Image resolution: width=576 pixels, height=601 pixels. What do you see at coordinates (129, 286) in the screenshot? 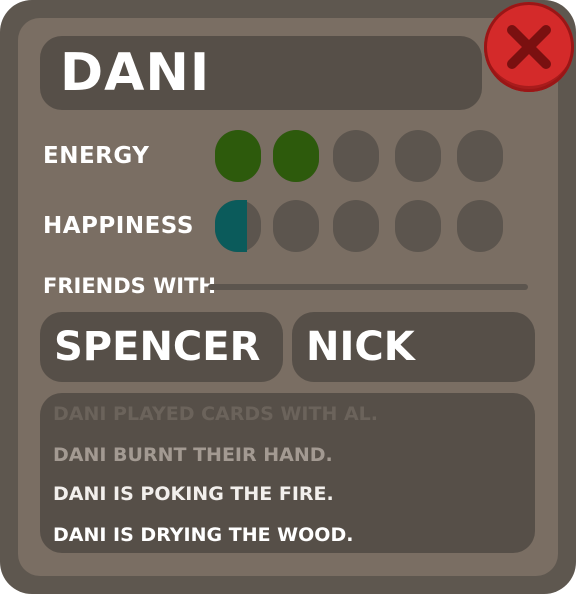
I see `friends-with-label: FRIENDS WITH` at bounding box center [129, 286].